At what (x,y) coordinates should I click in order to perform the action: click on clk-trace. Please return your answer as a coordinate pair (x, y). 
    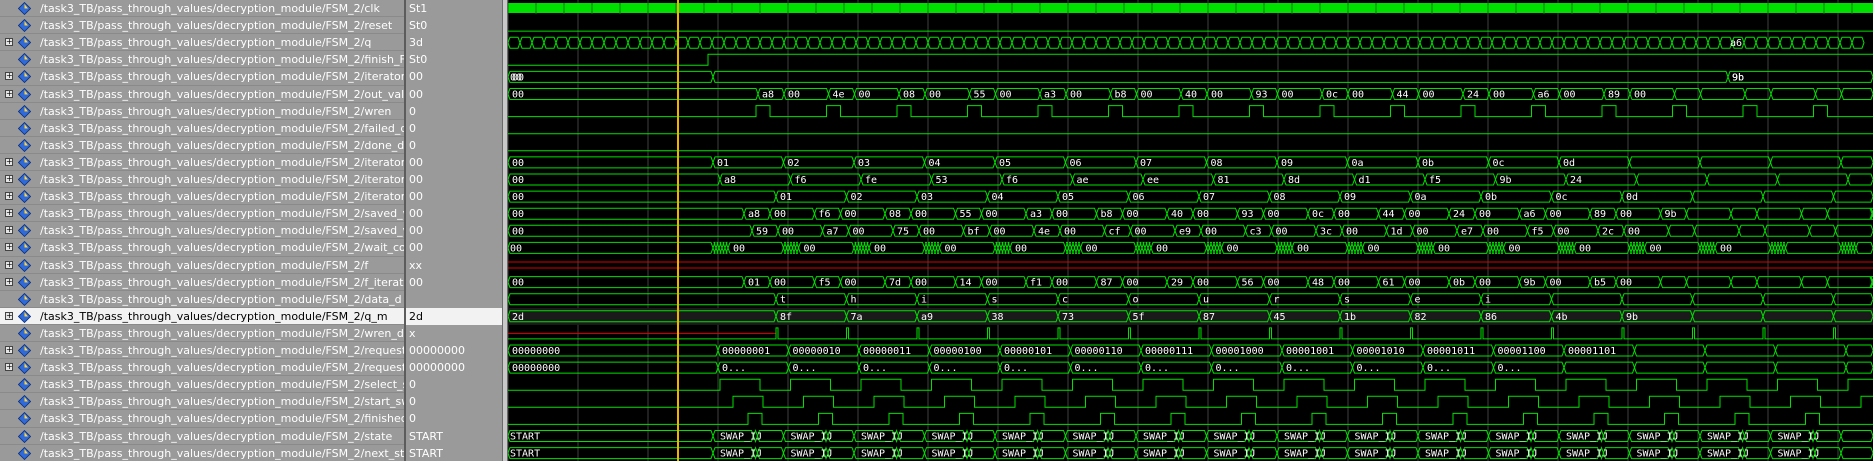
    Looking at the image, I should click on (1190, 8).